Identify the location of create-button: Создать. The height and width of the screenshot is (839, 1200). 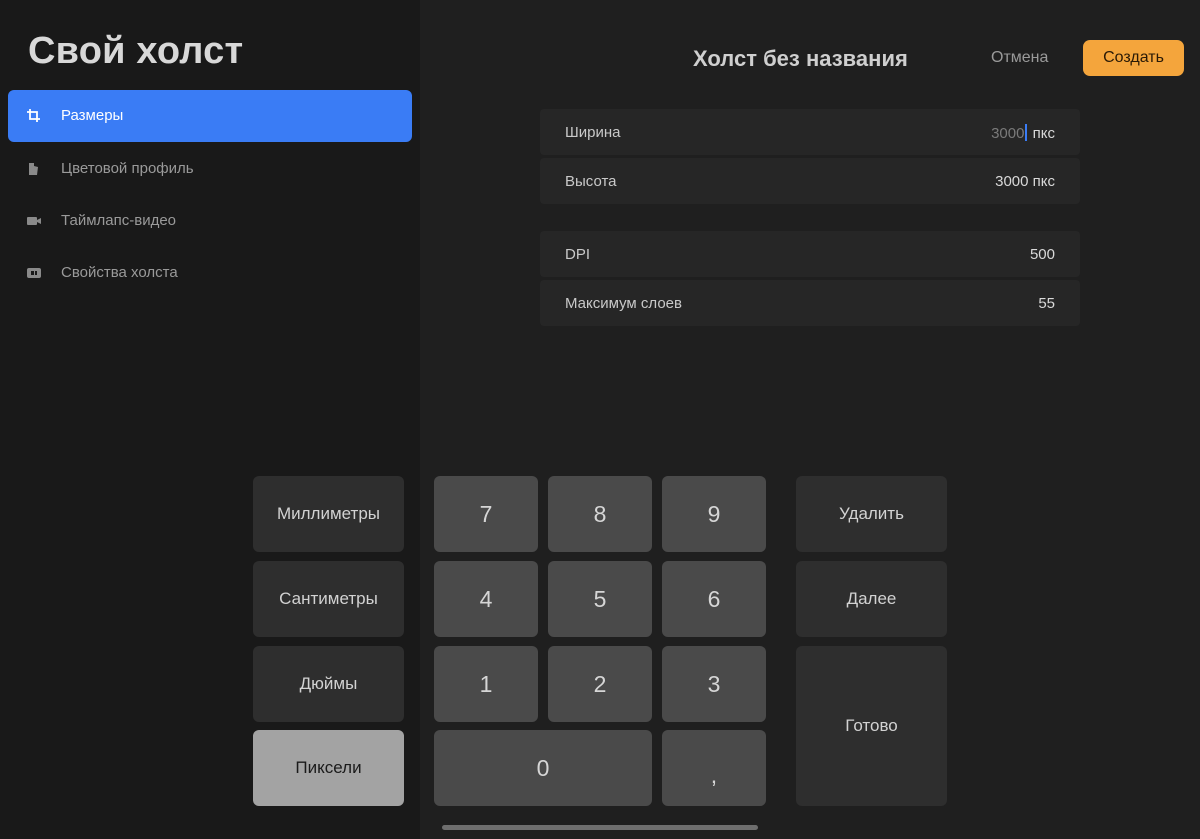
(1133, 58).